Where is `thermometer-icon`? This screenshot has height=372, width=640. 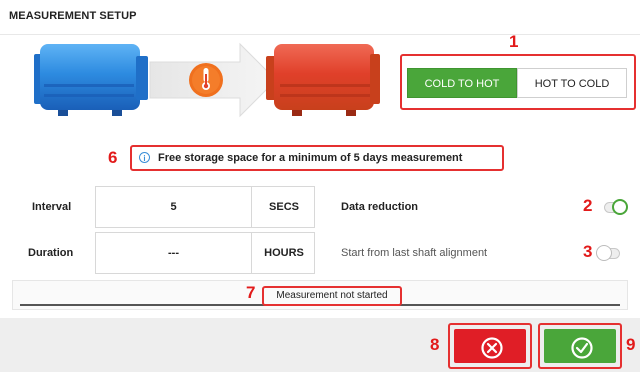
thermometer-icon is located at coordinates (206, 80).